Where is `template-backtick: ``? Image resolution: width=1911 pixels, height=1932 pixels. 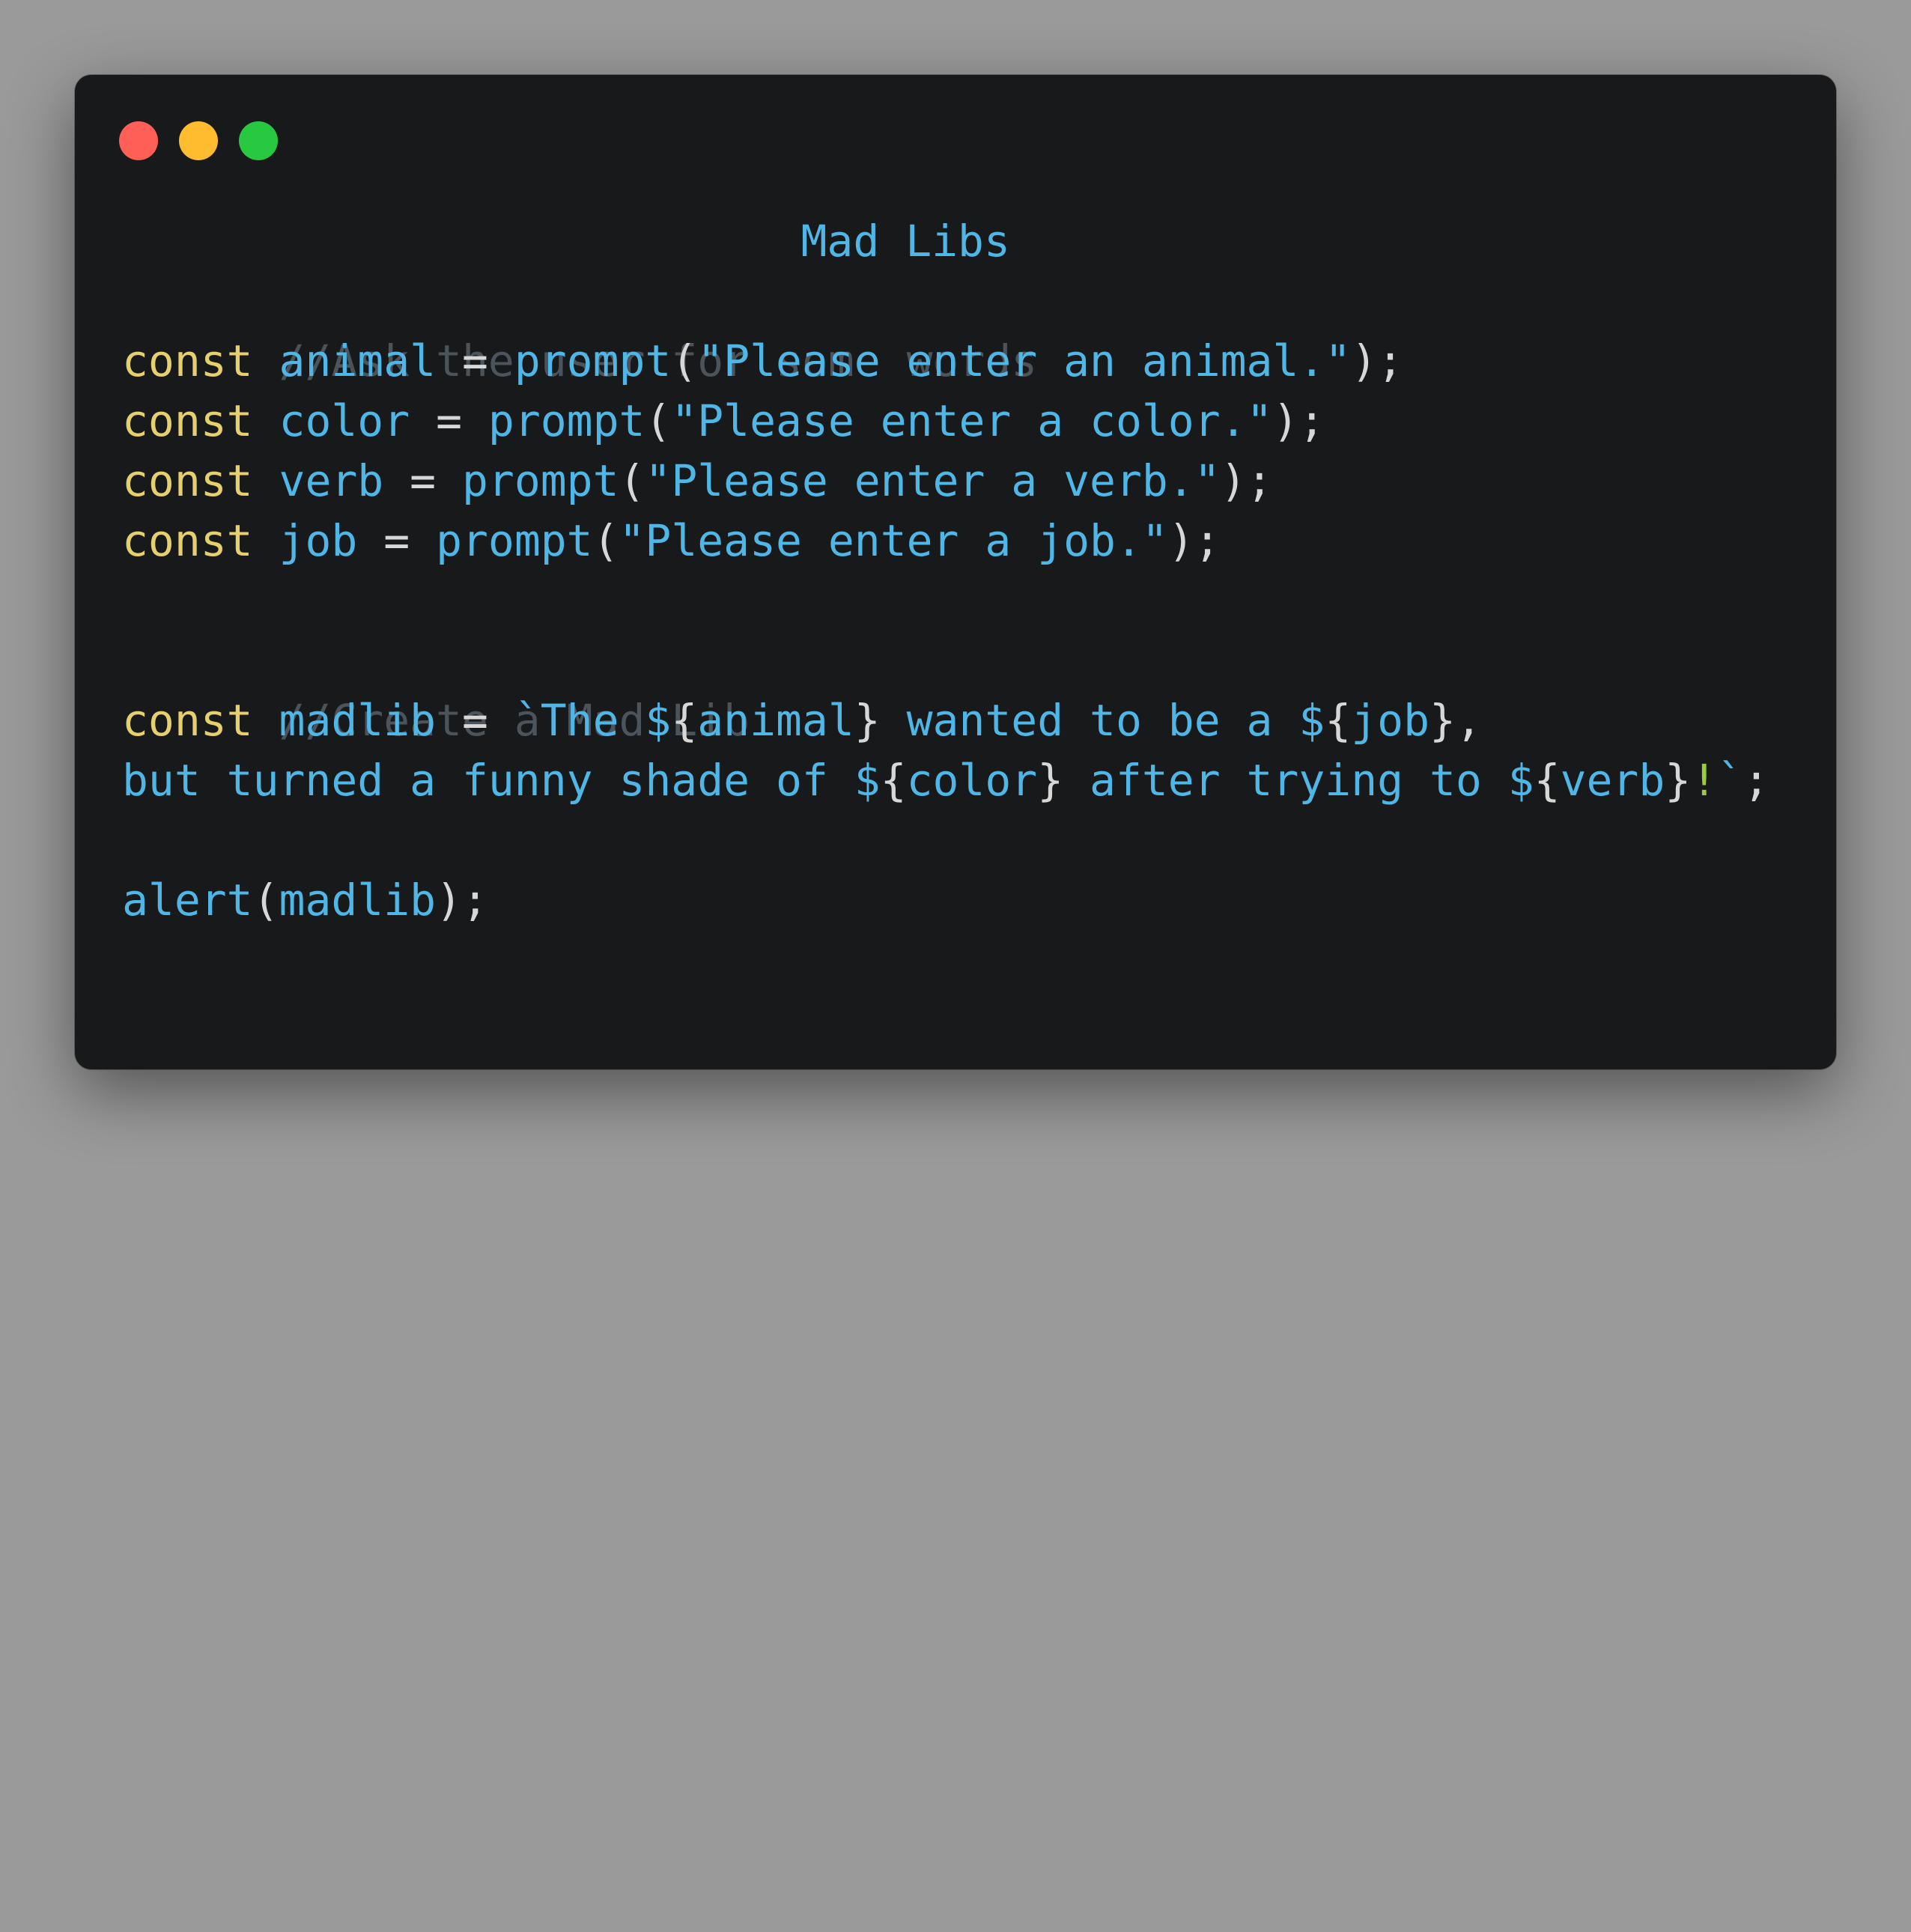 template-backtick: ` is located at coordinates (1731, 780).